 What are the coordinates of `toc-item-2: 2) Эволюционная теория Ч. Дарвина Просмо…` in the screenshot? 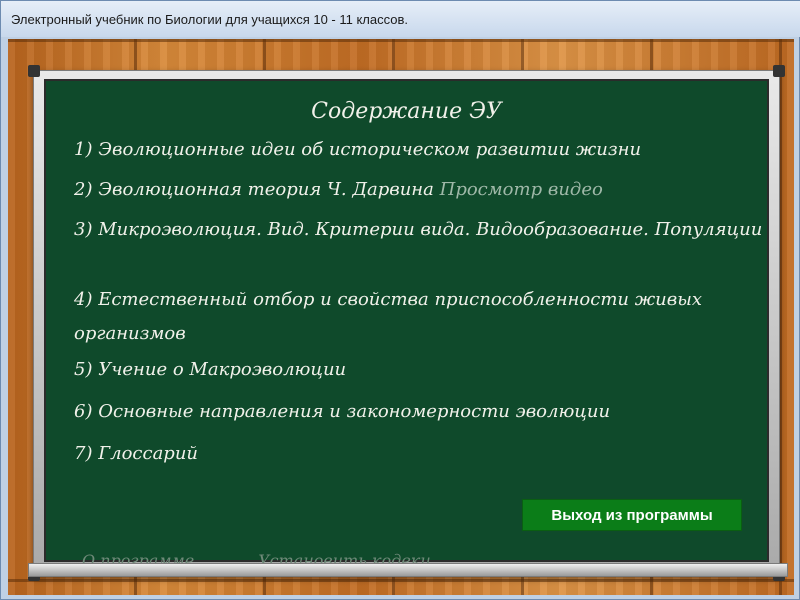 It's located at (419, 190).